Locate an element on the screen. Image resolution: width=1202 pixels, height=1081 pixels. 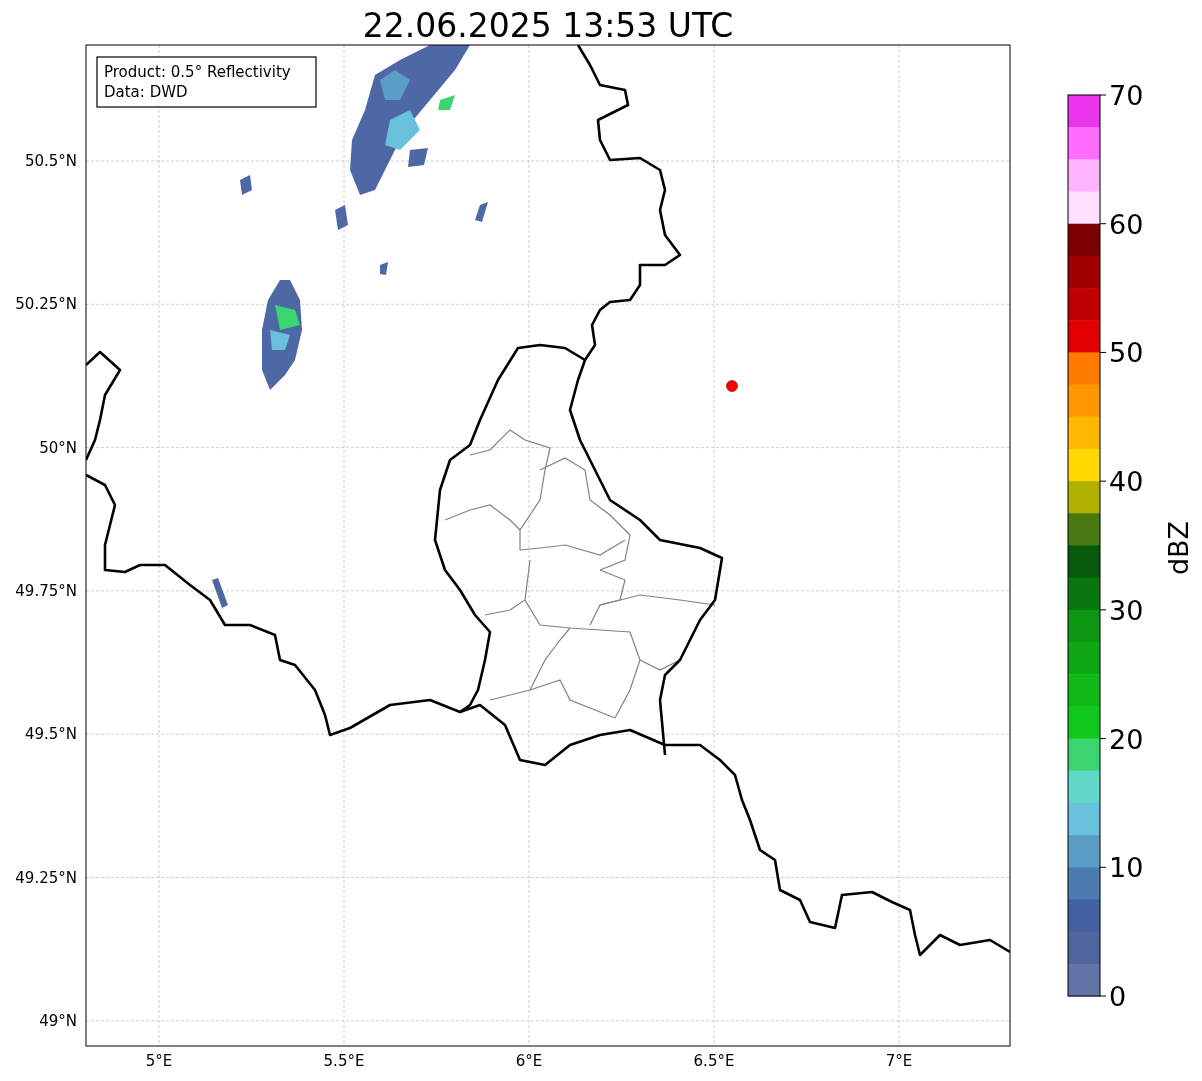
latitude-label: 50.25°N is located at coordinates (46, 304).